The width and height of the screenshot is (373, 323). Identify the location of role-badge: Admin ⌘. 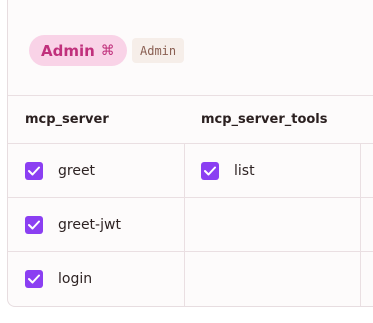
(78, 50).